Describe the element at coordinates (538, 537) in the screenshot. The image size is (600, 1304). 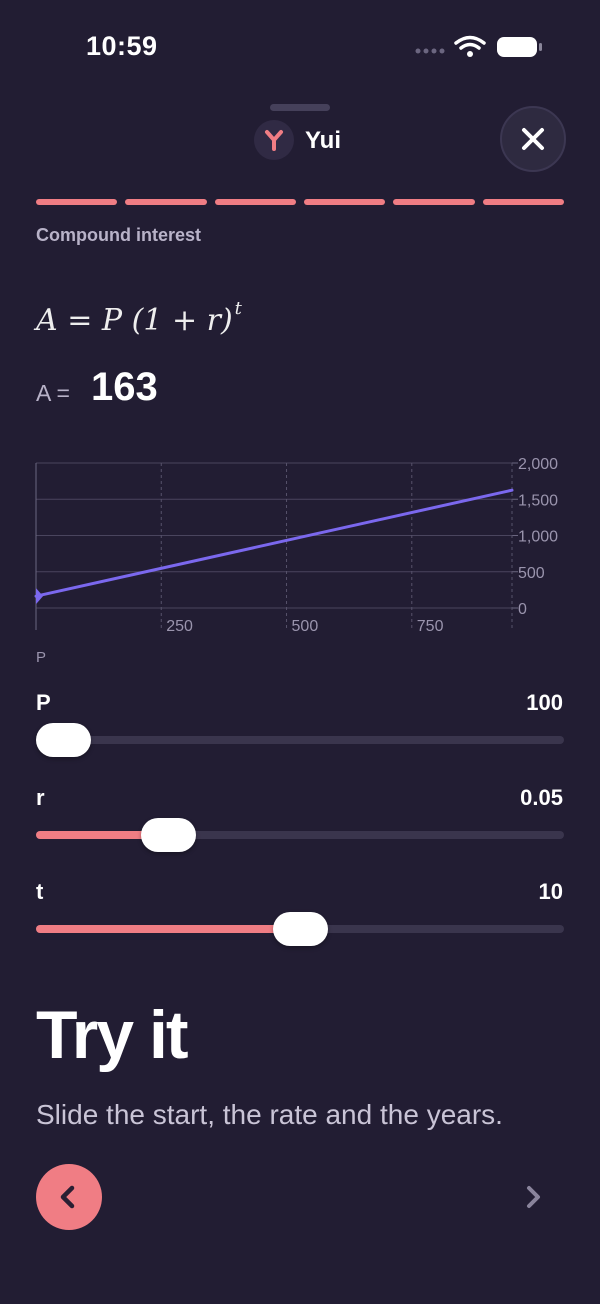
I see `y-tick-label: 1,000` at that location.